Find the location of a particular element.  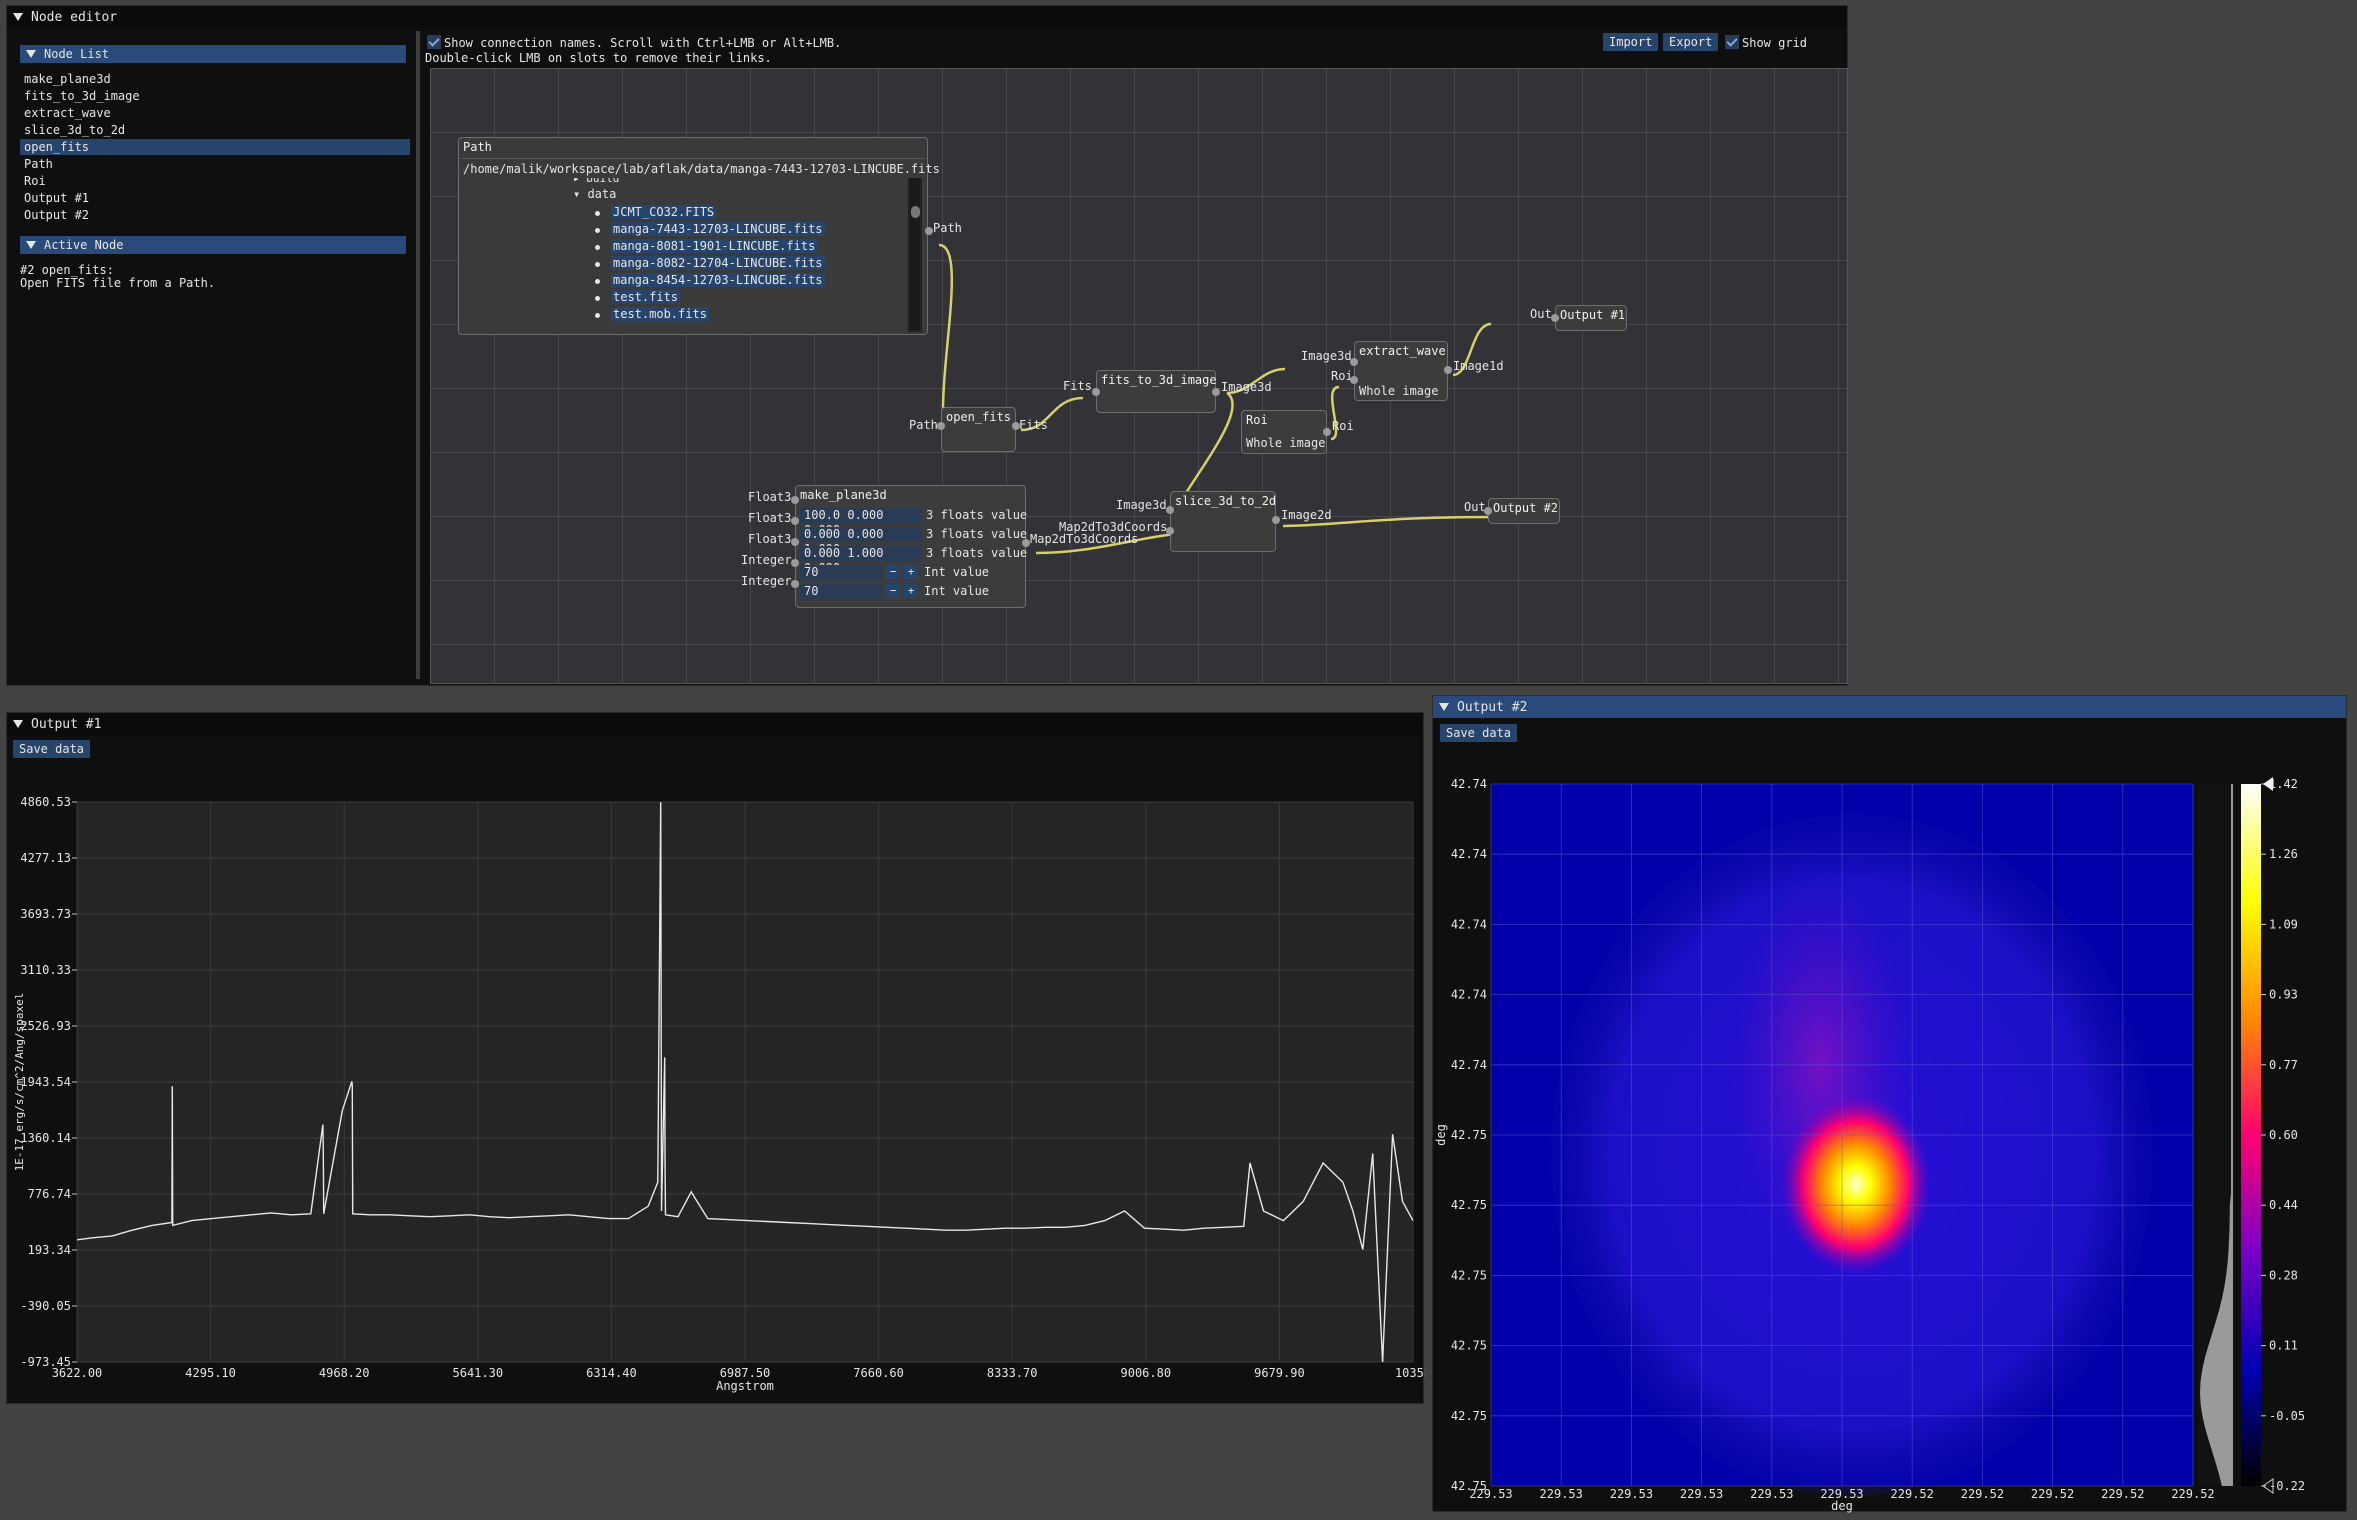

file-item: manga-8081-1901-LINCUBE.fits is located at coordinates (714, 246).